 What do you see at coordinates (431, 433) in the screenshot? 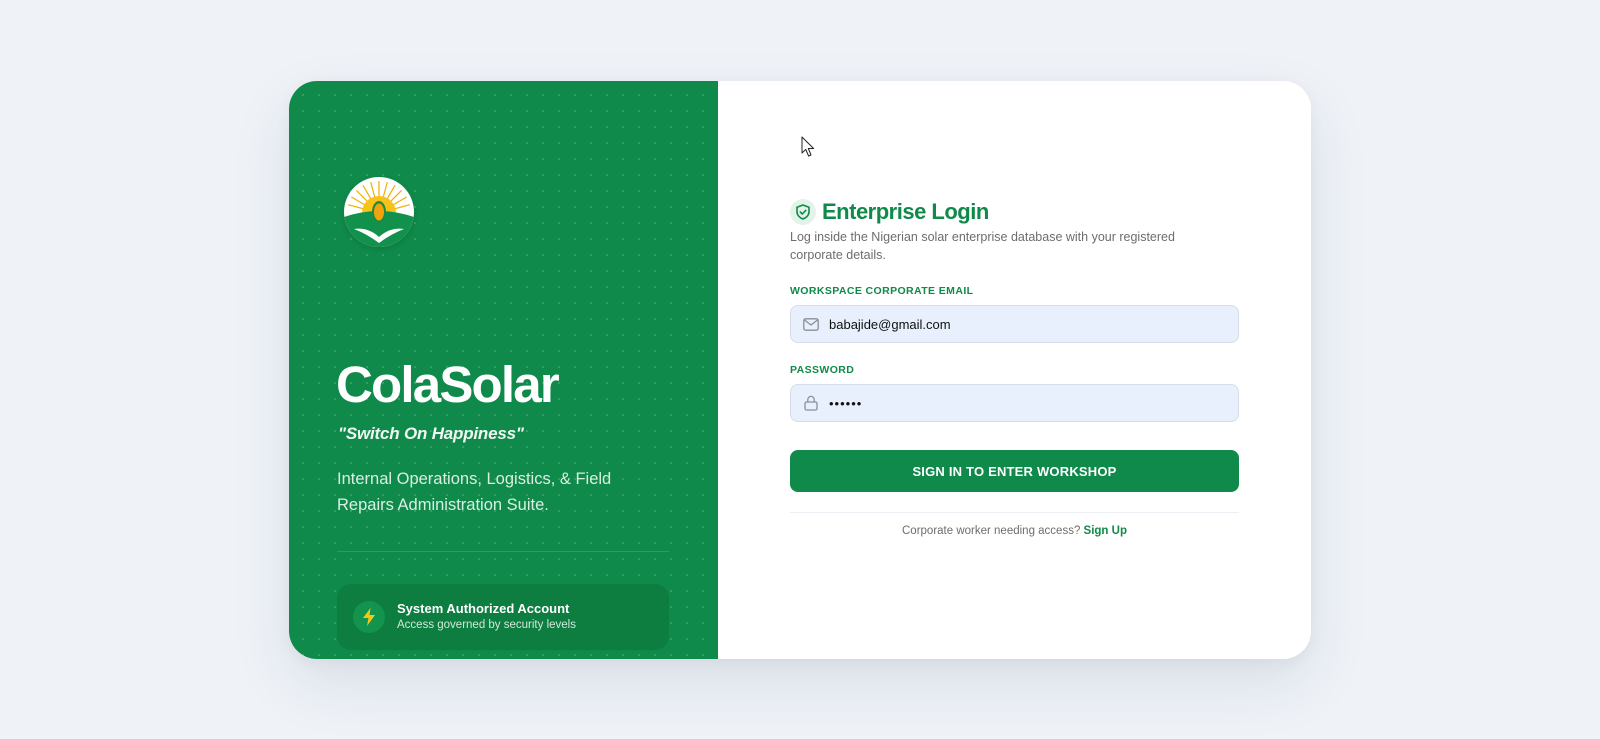
I see `brand-tagline: "Switch On Happiness"` at bounding box center [431, 433].